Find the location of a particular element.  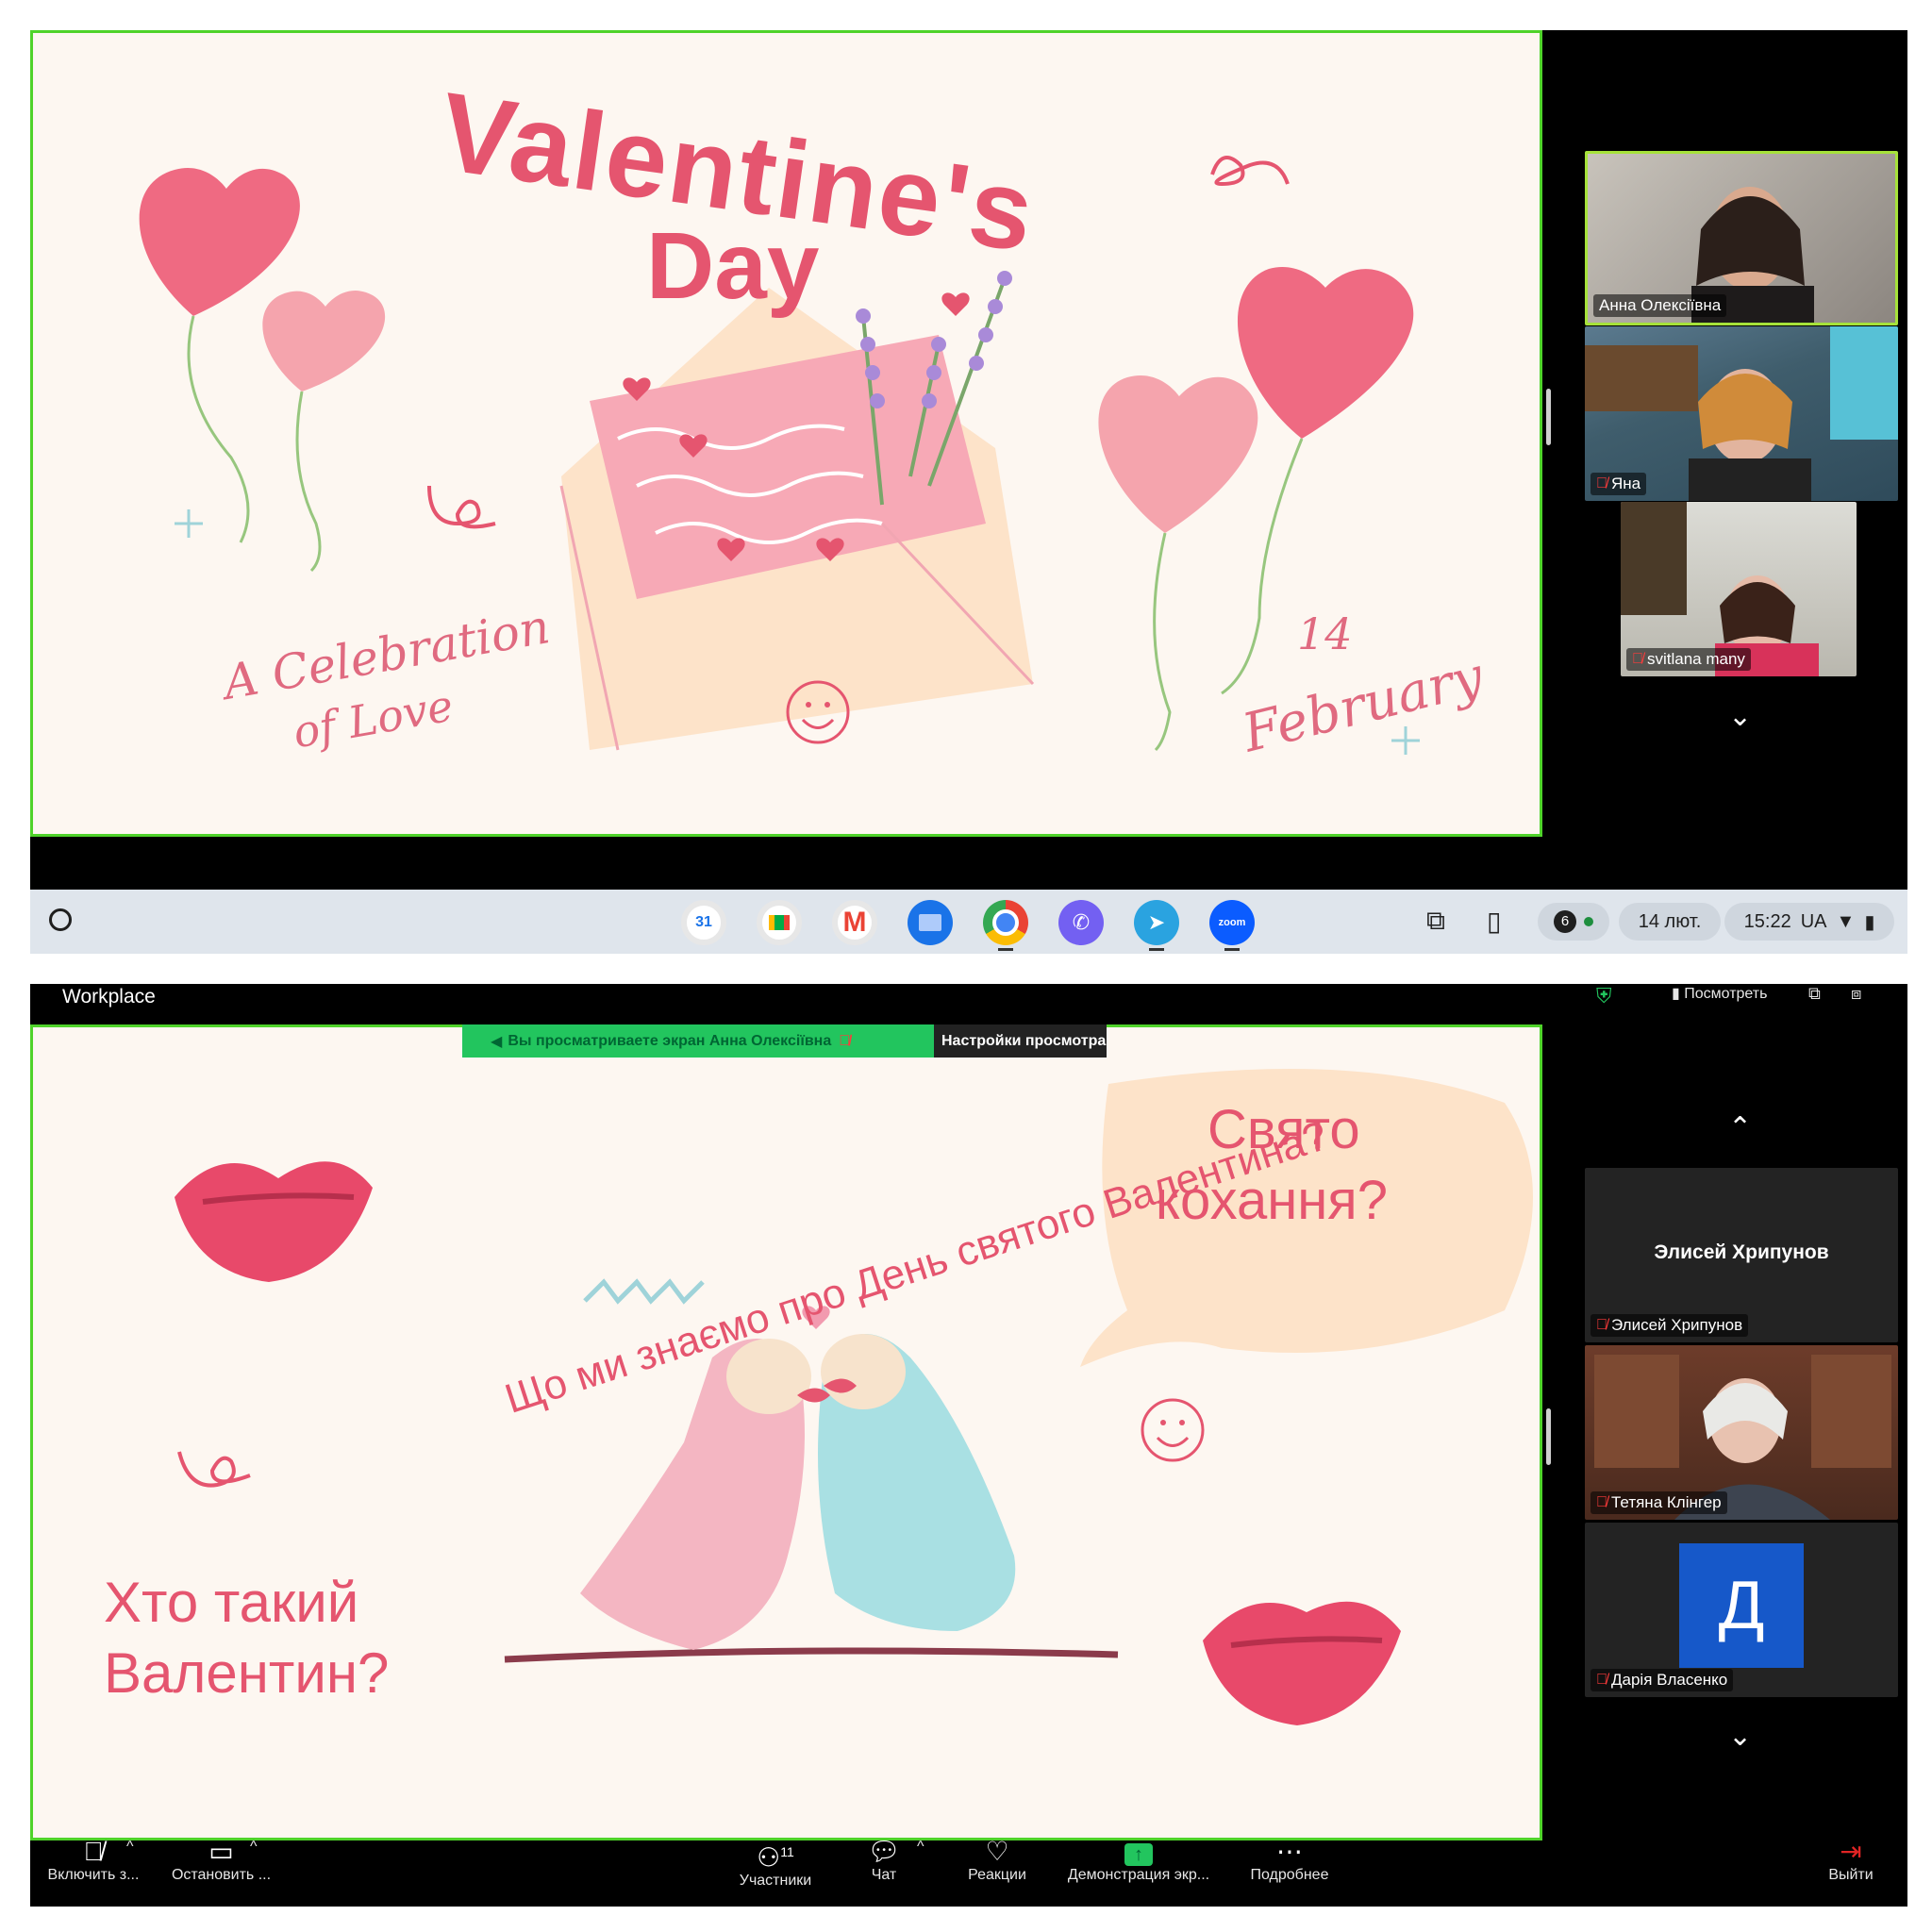

speaker-icon: ◀ is located at coordinates (497, 1042).